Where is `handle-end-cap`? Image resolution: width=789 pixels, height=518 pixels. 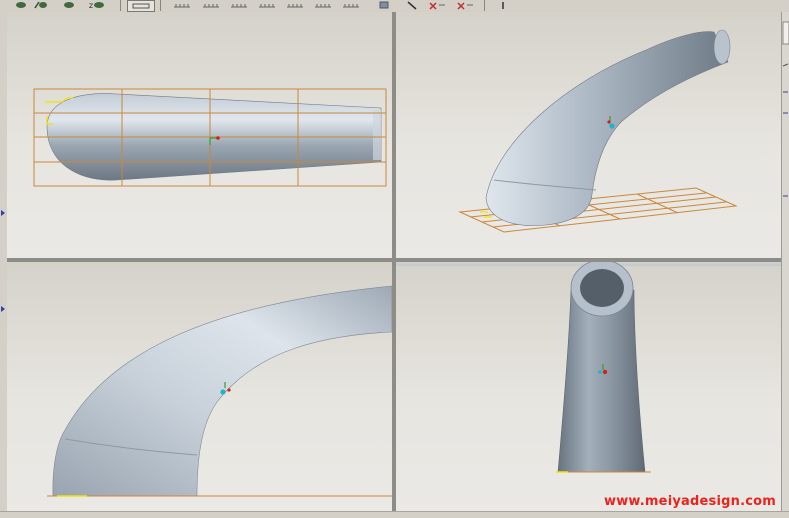 handle-end-cap is located at coordinates (722, 47).